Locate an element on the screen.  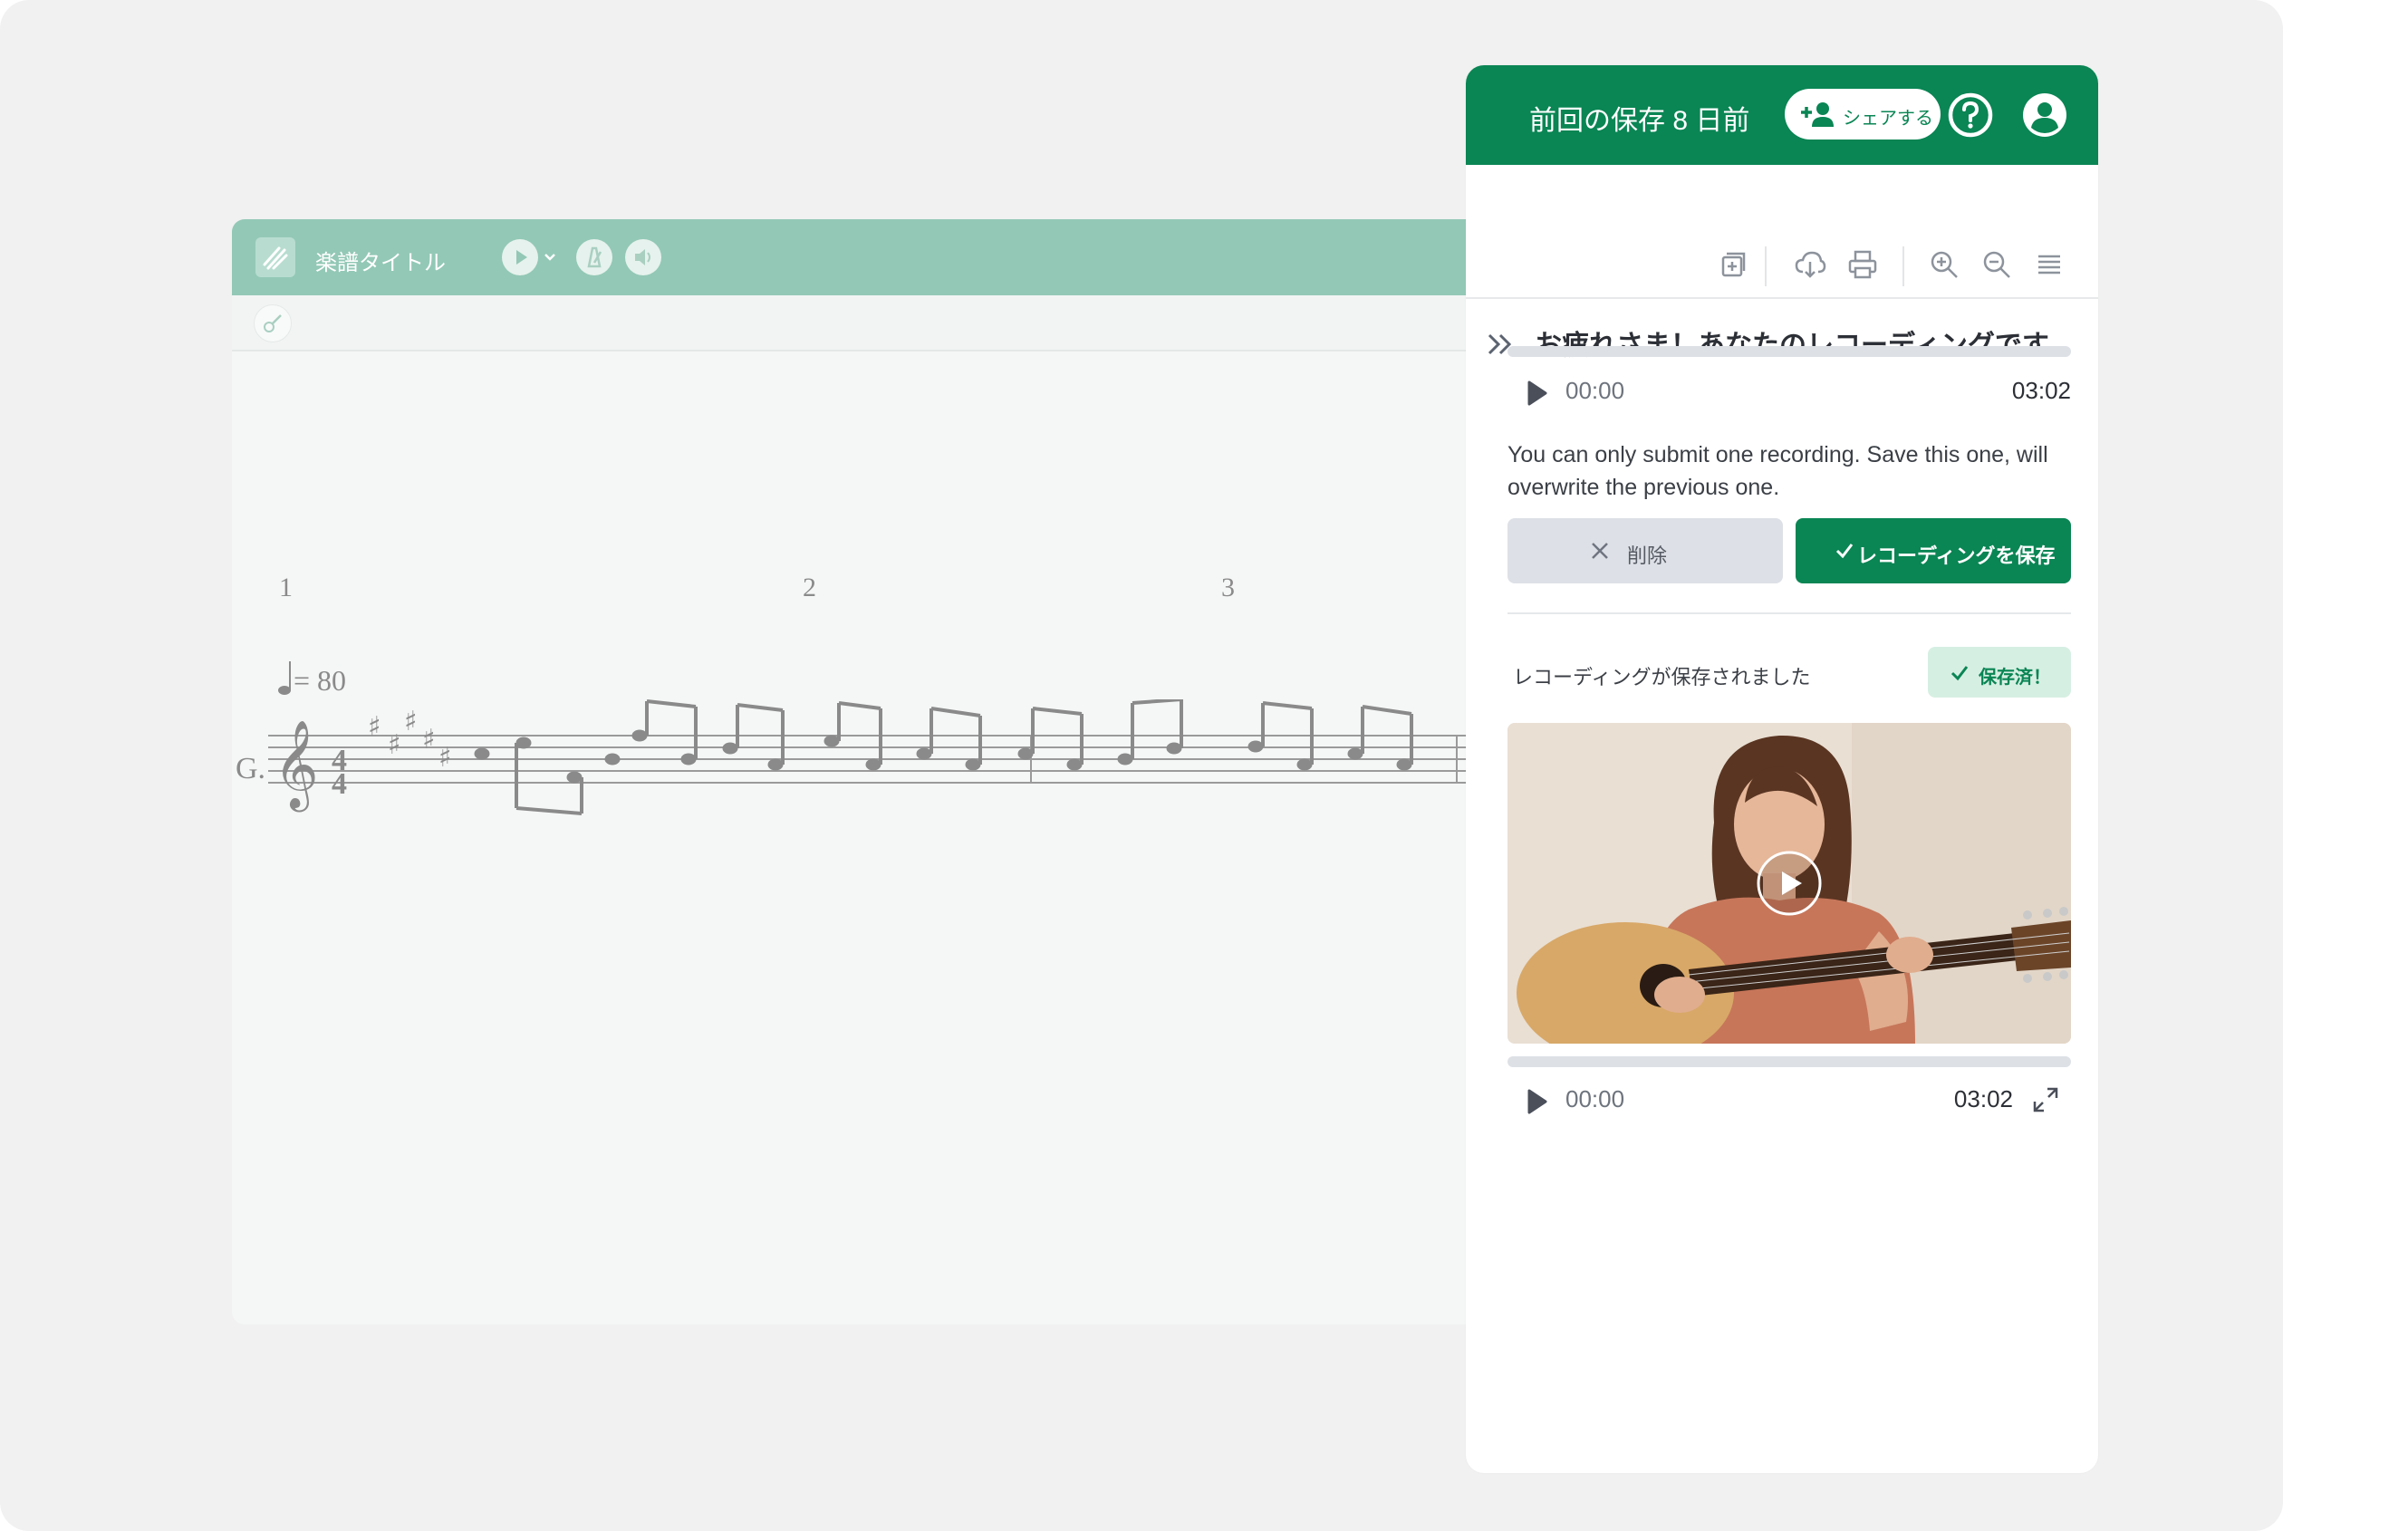
guitar-icon is located at coordinates (273, 323).